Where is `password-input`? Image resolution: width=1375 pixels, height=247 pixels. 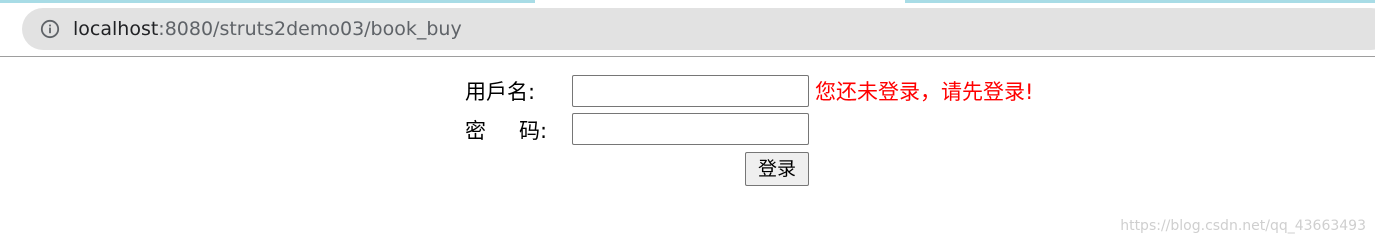
password-input is located at coordinates (690, 129).